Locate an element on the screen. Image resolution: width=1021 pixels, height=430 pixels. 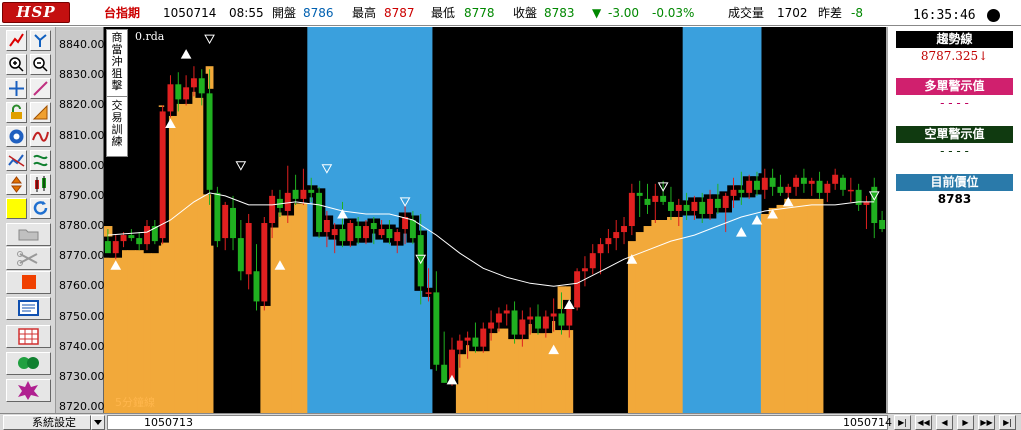
nav-first-button: ▶| is located at coordinates (902, 422).